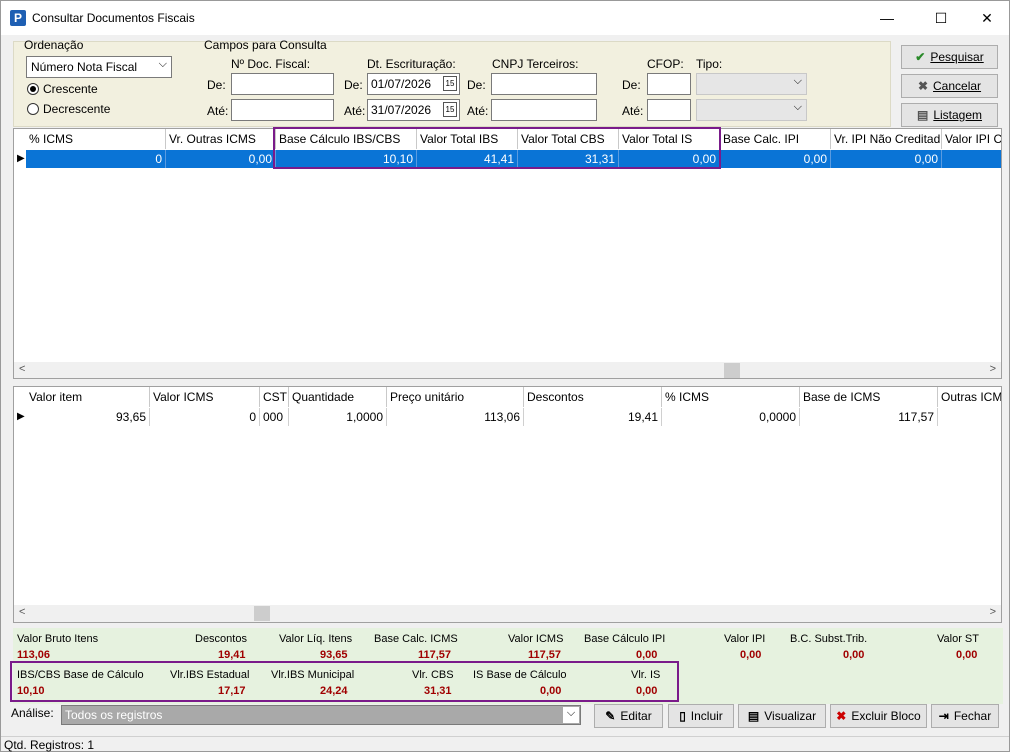 The height and width of the screenshot is (752, 1010). What do you see at coordinates (338, 417) in the screenshot?
I see `cell: 1,0000` at bounding box center [338, 417].